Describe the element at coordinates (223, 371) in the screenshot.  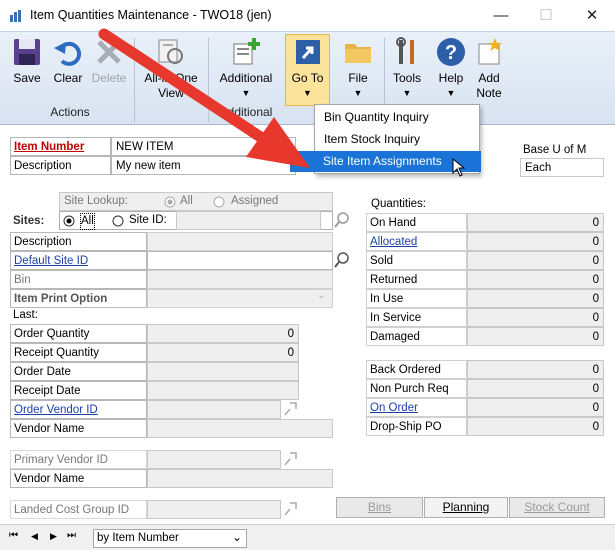
I see `order-date-field` at that location.